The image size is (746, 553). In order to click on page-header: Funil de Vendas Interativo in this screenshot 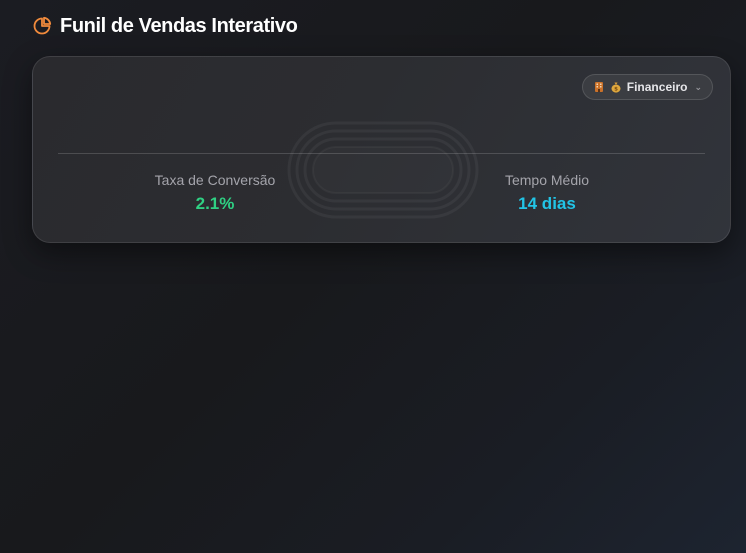, I will do `click(165, 26)`.